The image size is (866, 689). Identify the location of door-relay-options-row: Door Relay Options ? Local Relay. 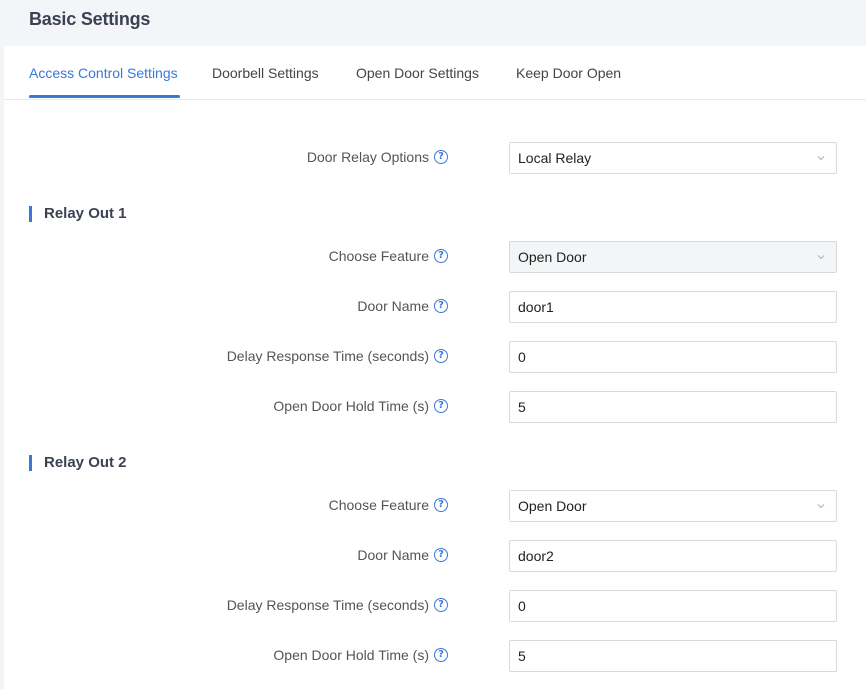
(435, 158).